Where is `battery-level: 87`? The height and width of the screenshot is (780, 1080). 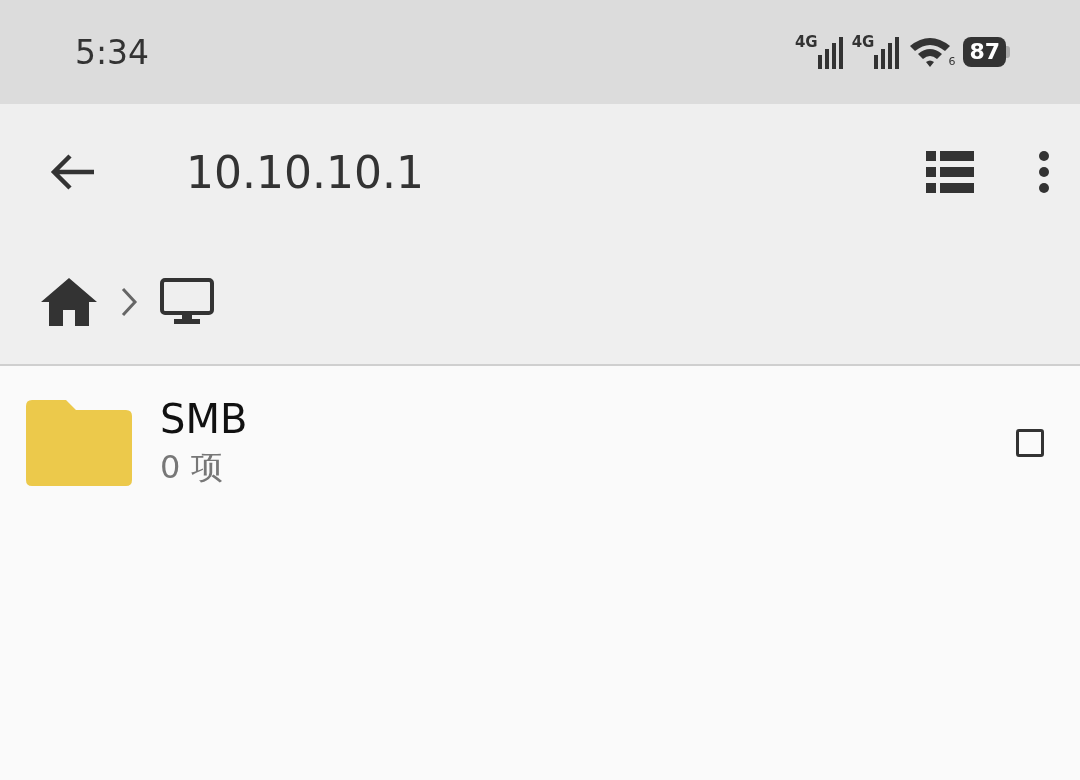 battery-level: 87 is located at coordinates (984, 52).